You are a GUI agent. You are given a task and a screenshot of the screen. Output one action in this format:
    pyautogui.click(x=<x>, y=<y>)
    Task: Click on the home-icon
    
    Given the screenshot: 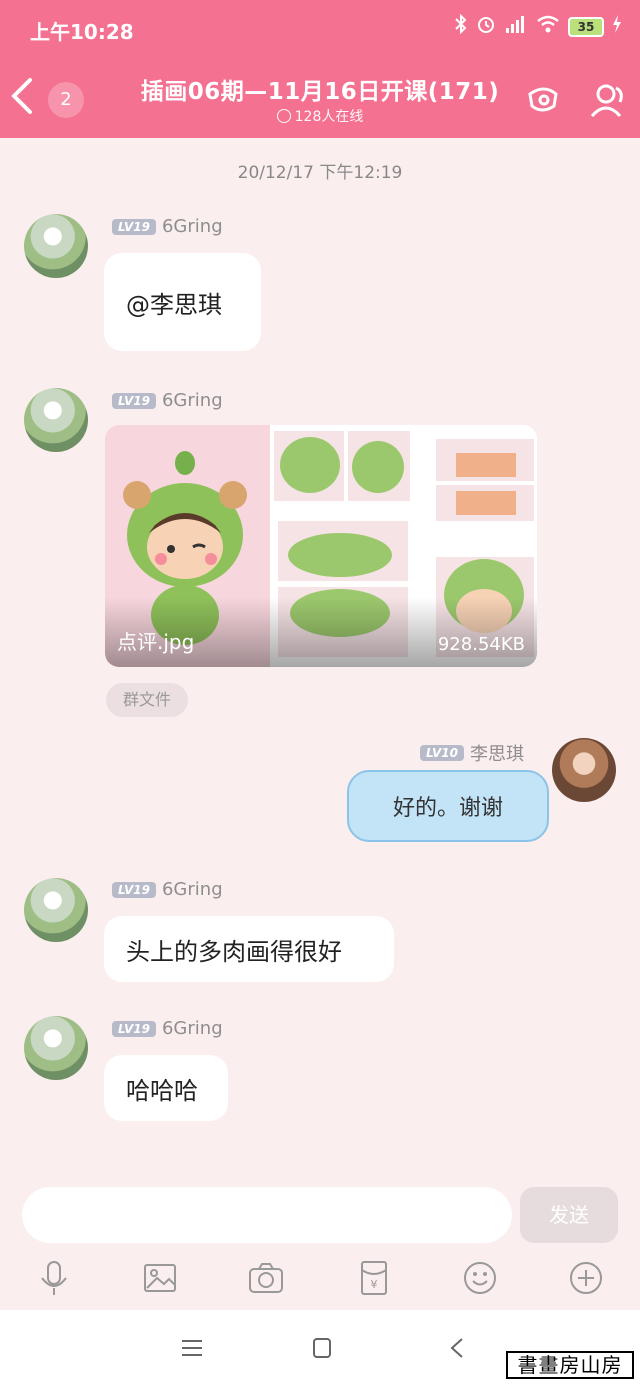 What is the action you would take?
    pyautogui.click(x=322, y=1348)
    